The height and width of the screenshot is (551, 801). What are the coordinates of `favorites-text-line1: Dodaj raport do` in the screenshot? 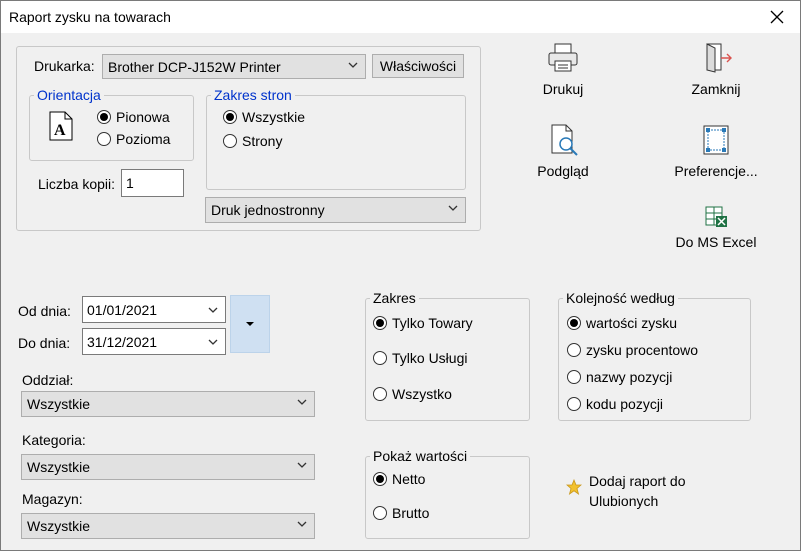 It's located at (637, 481).